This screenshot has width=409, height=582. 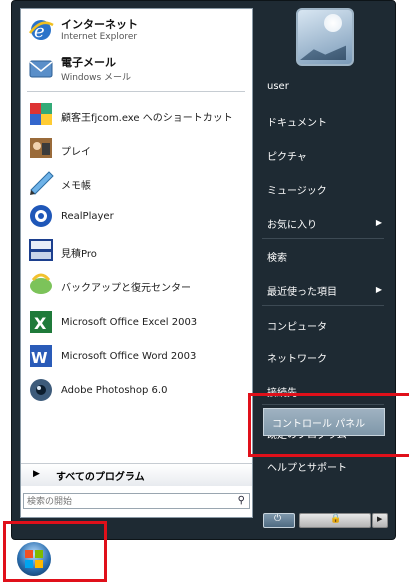 What do you see at coordinates (76, 152) in the screenshot?
I see `recent-item-label: プレイ` at bounding box center [76, 152].